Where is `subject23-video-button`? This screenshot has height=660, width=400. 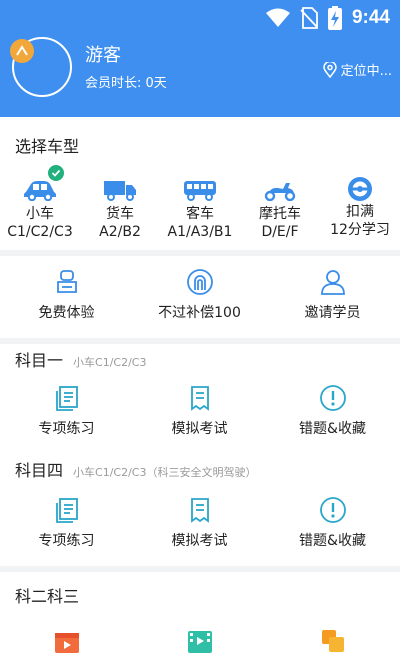 subject23-video-button is located at coordinates (66, 641).